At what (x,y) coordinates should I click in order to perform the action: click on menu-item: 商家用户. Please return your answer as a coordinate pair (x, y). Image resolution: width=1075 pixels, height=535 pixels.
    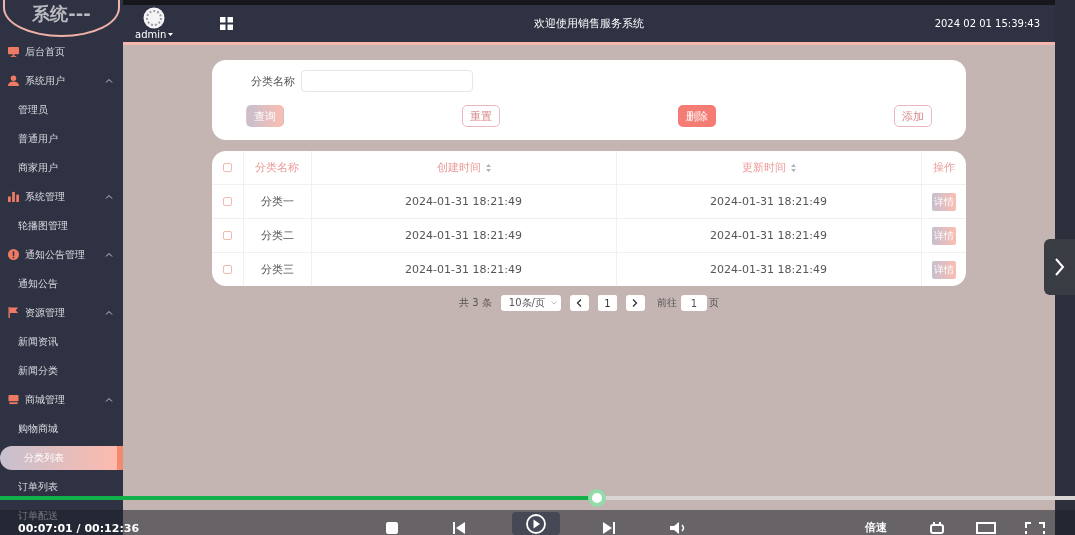
    Looking at the image, I should click on (38, 167).